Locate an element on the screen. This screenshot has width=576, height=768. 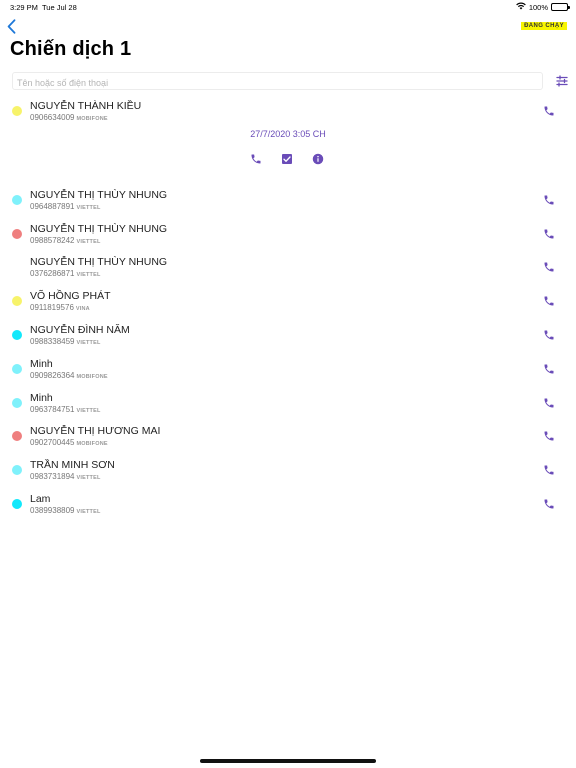
contact-name: NGUYỄN ĐÌNH NĂM is located at coordinates (80, 329).